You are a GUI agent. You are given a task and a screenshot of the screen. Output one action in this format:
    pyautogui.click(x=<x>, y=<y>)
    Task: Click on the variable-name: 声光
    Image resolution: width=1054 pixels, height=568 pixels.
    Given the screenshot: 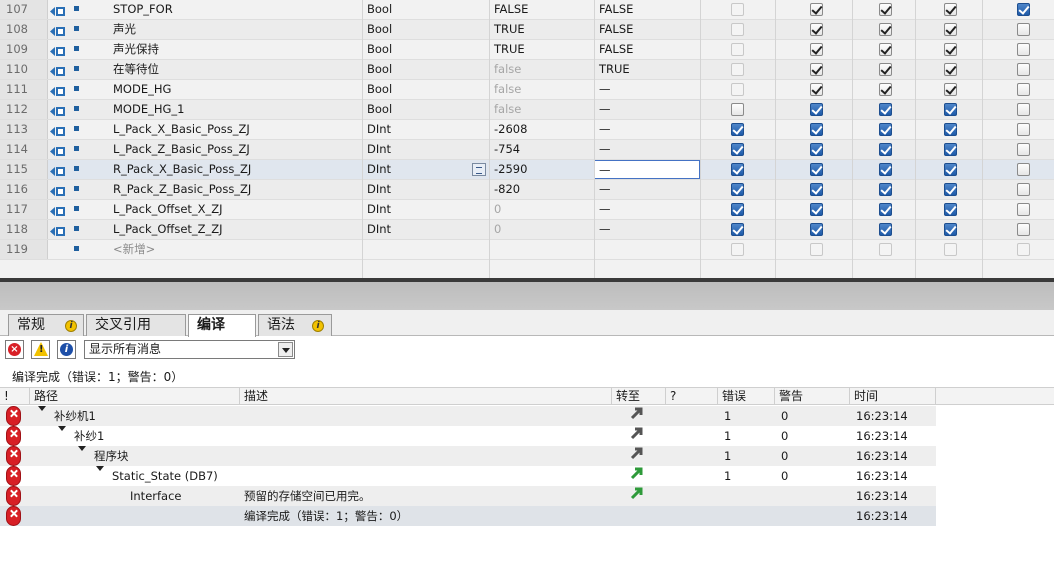 What is the action you would take?
    pyautogui.click(x=124, y=29)
    